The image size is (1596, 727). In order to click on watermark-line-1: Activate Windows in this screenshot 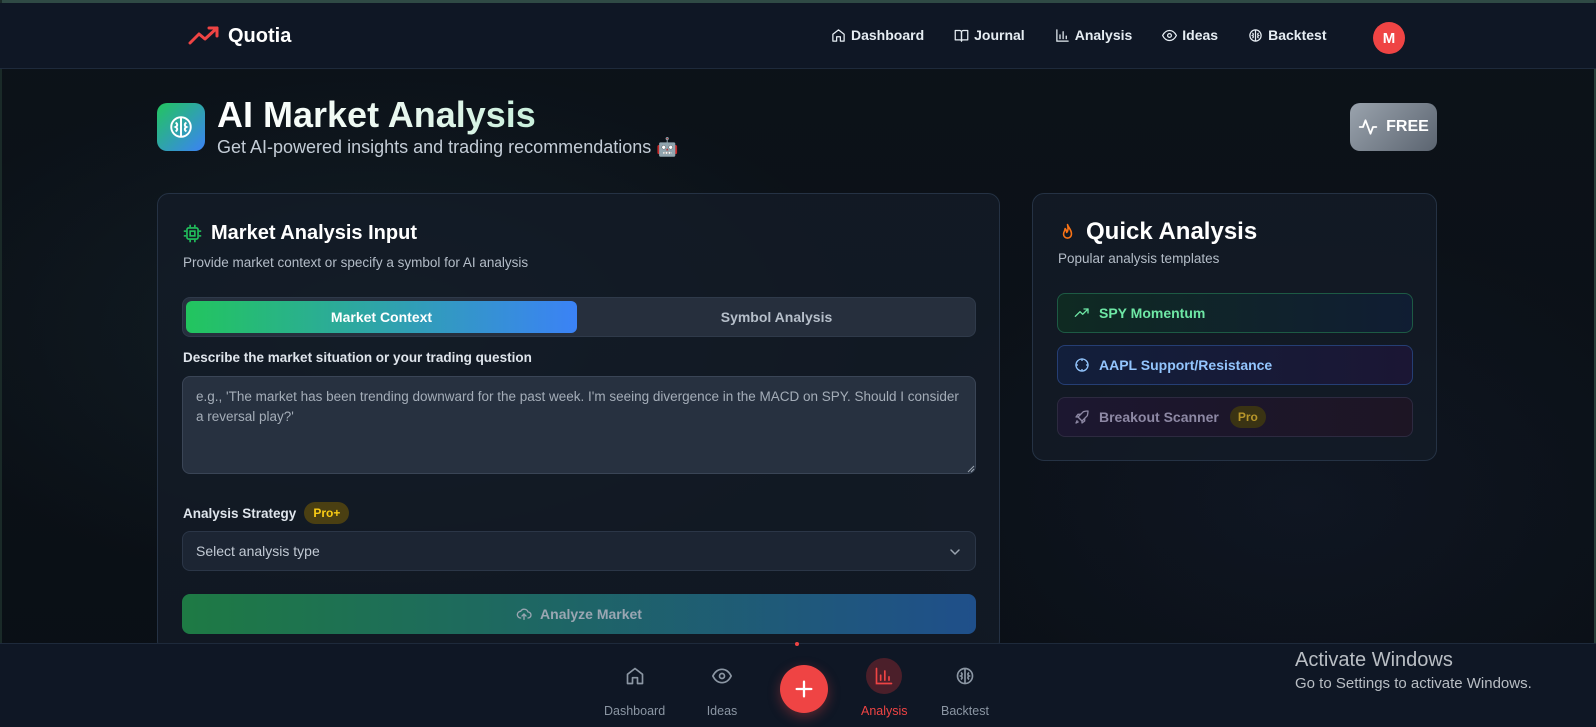, I will do `click(1374, 660)`.